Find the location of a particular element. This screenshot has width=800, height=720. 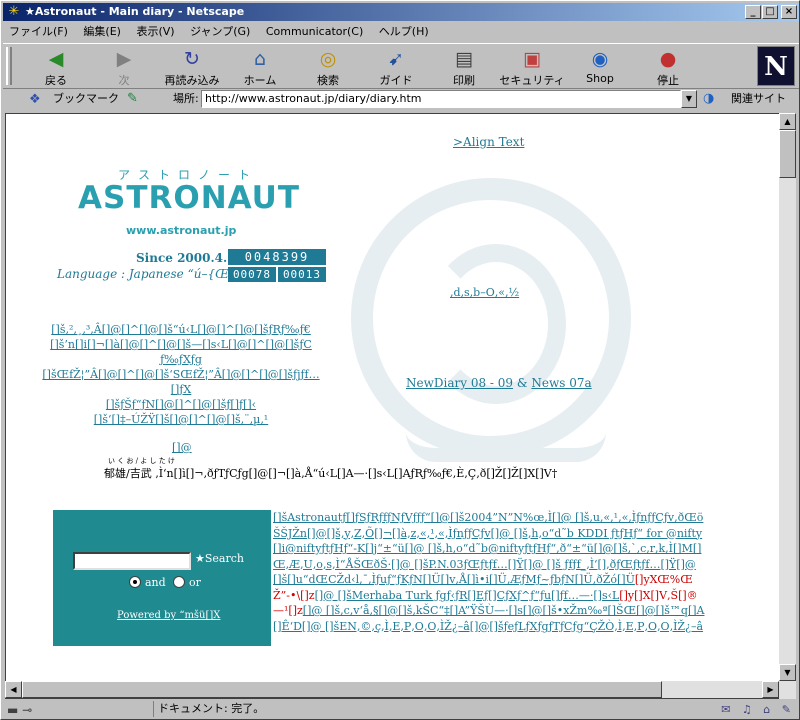

menu-link-row: []ƒX is located at coordinates (181, 389).